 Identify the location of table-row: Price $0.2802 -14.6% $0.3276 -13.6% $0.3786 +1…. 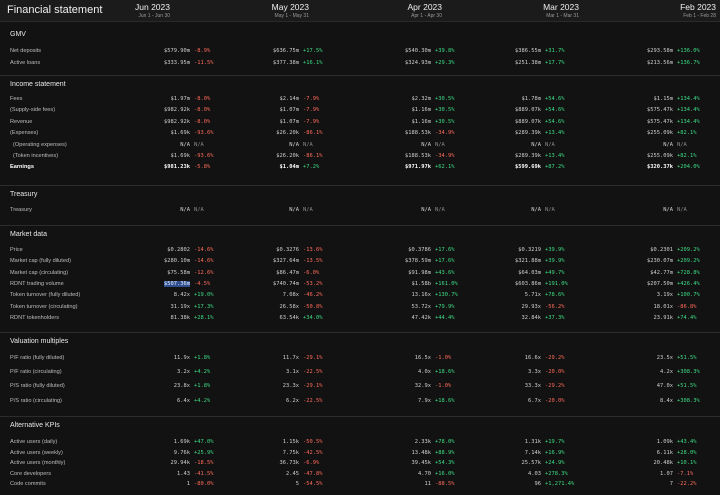
(360, 251).